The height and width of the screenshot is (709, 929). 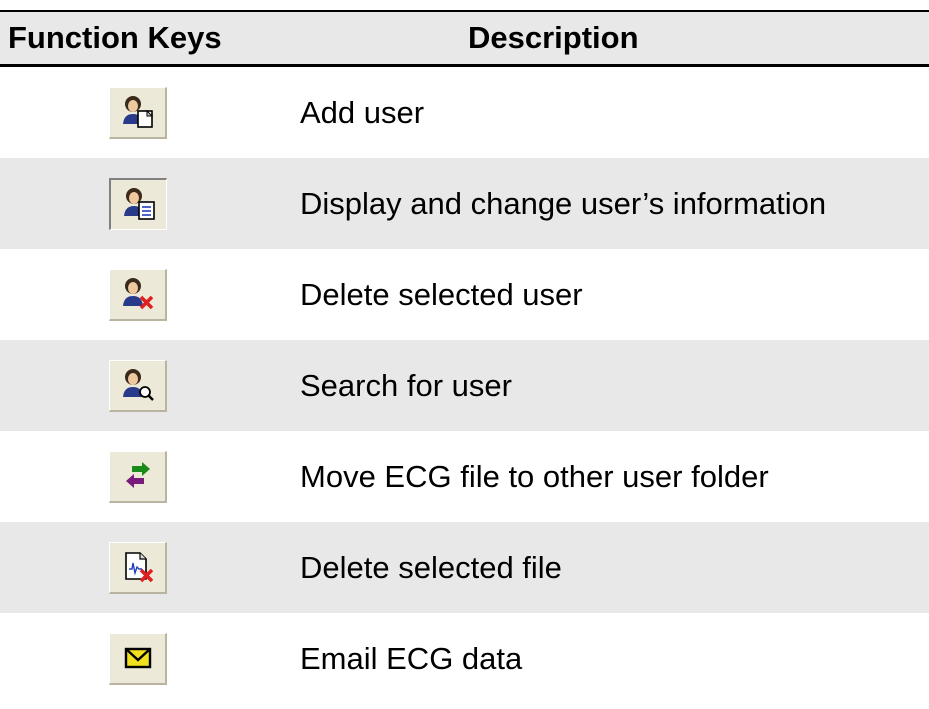 I want to click on header-function-keys: Function Keys, so click(x=115, y=37).